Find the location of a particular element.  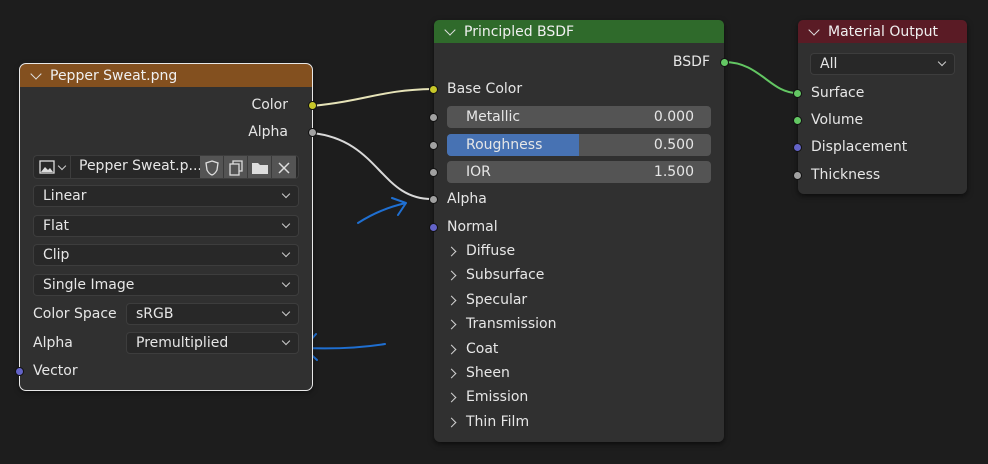

input-displacement-socket is located at coordinates (797, 147).